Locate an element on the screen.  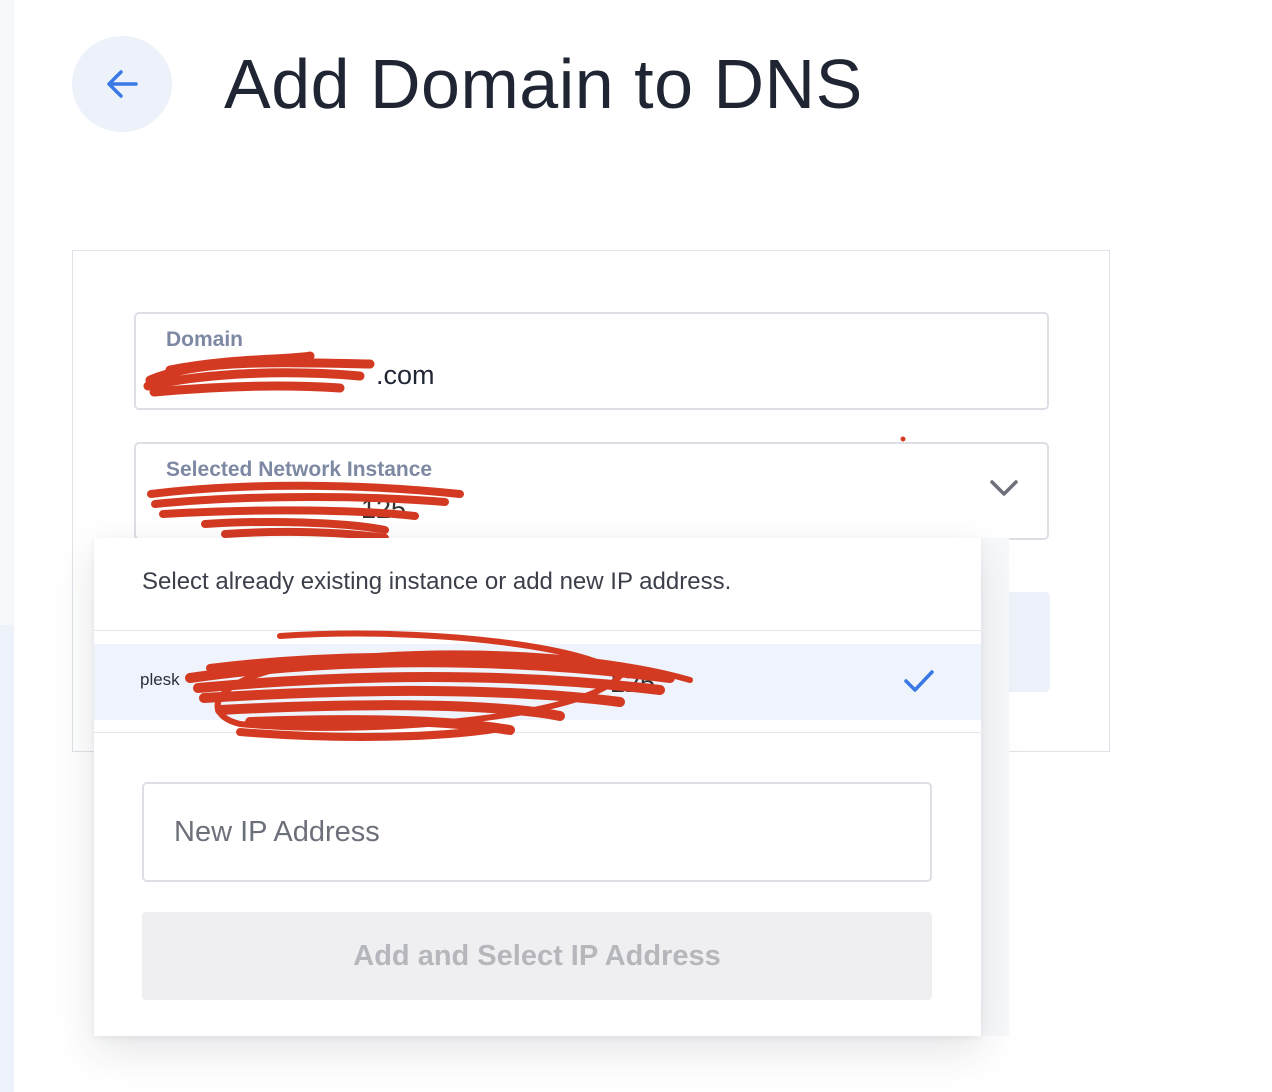
dropdown-scrollbar is located at coordinates (994, 787).